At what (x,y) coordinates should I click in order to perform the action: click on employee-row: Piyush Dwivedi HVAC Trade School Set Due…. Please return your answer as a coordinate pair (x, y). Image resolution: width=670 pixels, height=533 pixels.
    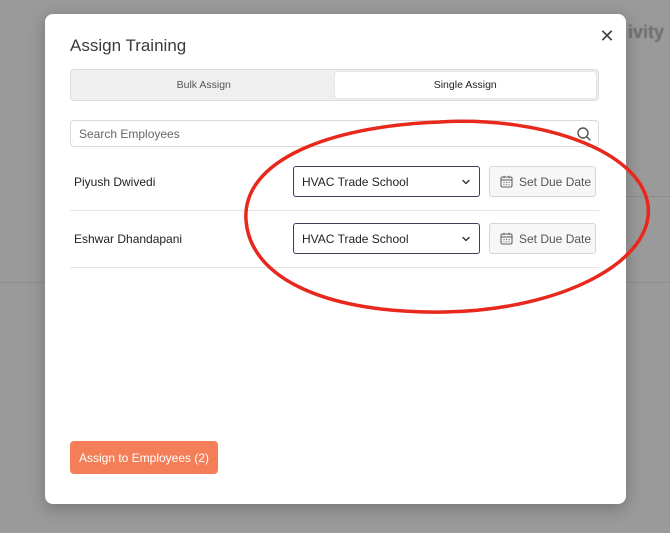
    Looking at the image, I should click on (334, 182).